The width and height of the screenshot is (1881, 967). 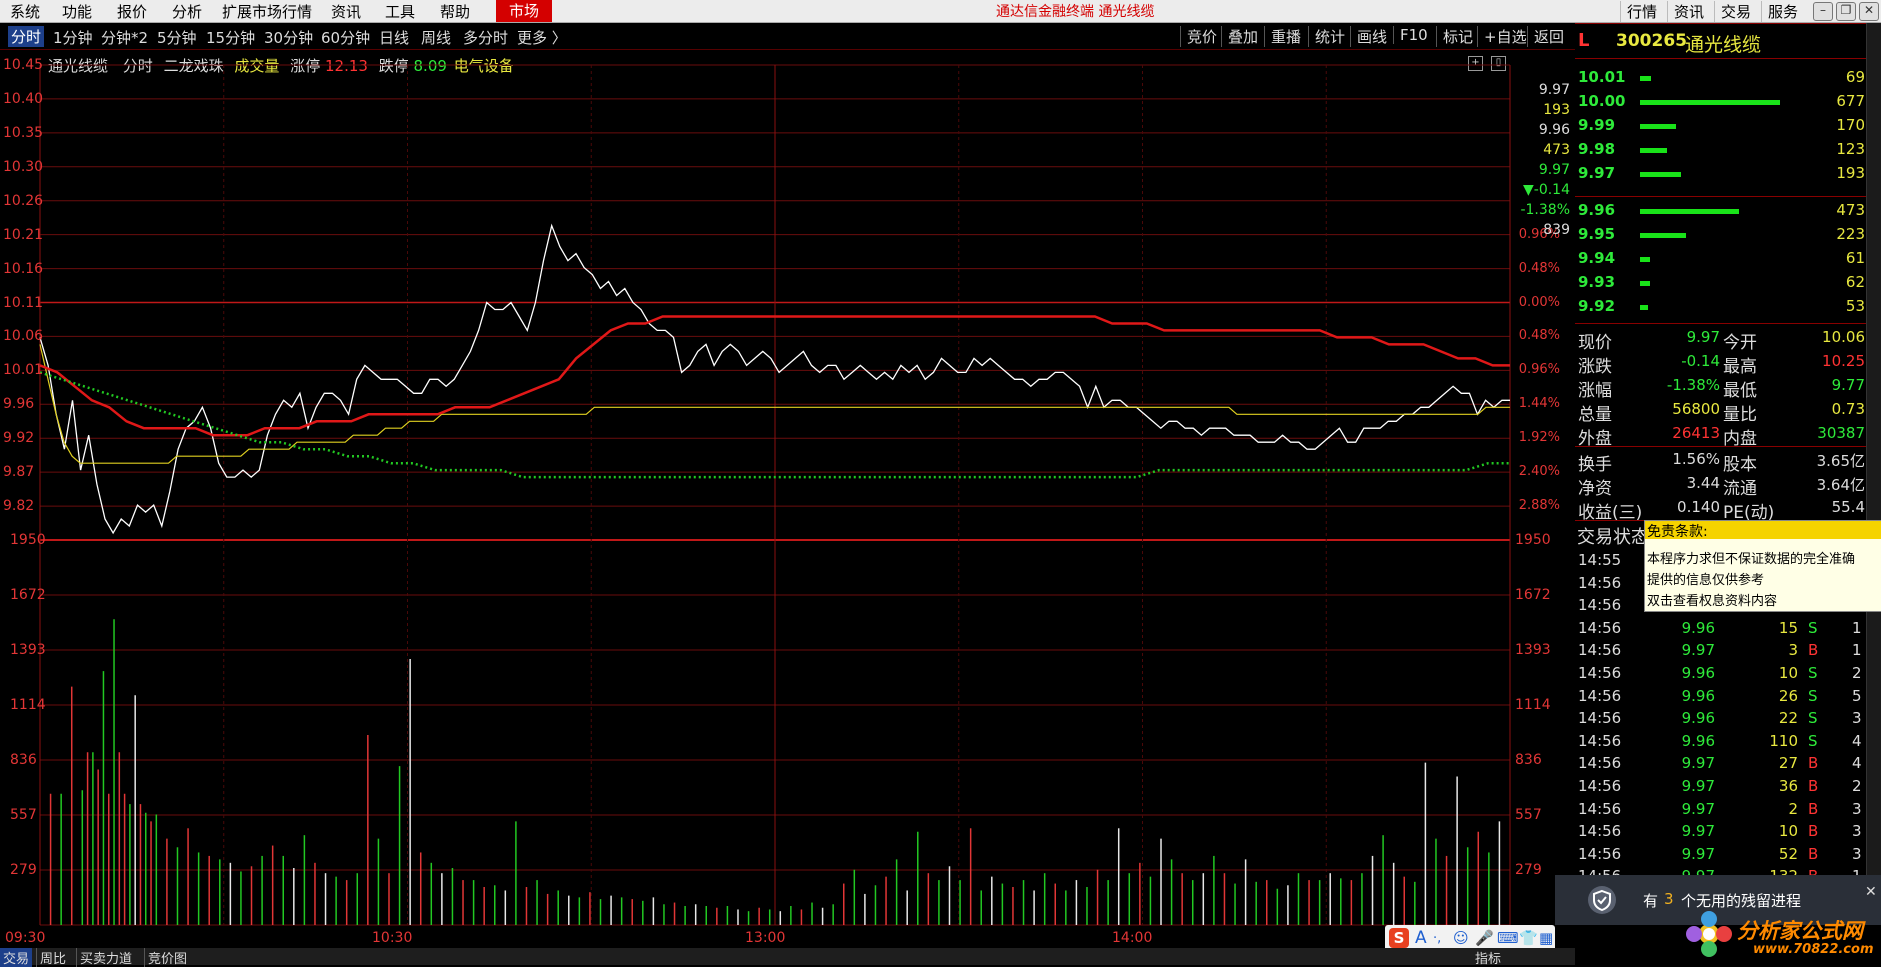 I want to click on market-button: 市场, so click(x=524, y=11).